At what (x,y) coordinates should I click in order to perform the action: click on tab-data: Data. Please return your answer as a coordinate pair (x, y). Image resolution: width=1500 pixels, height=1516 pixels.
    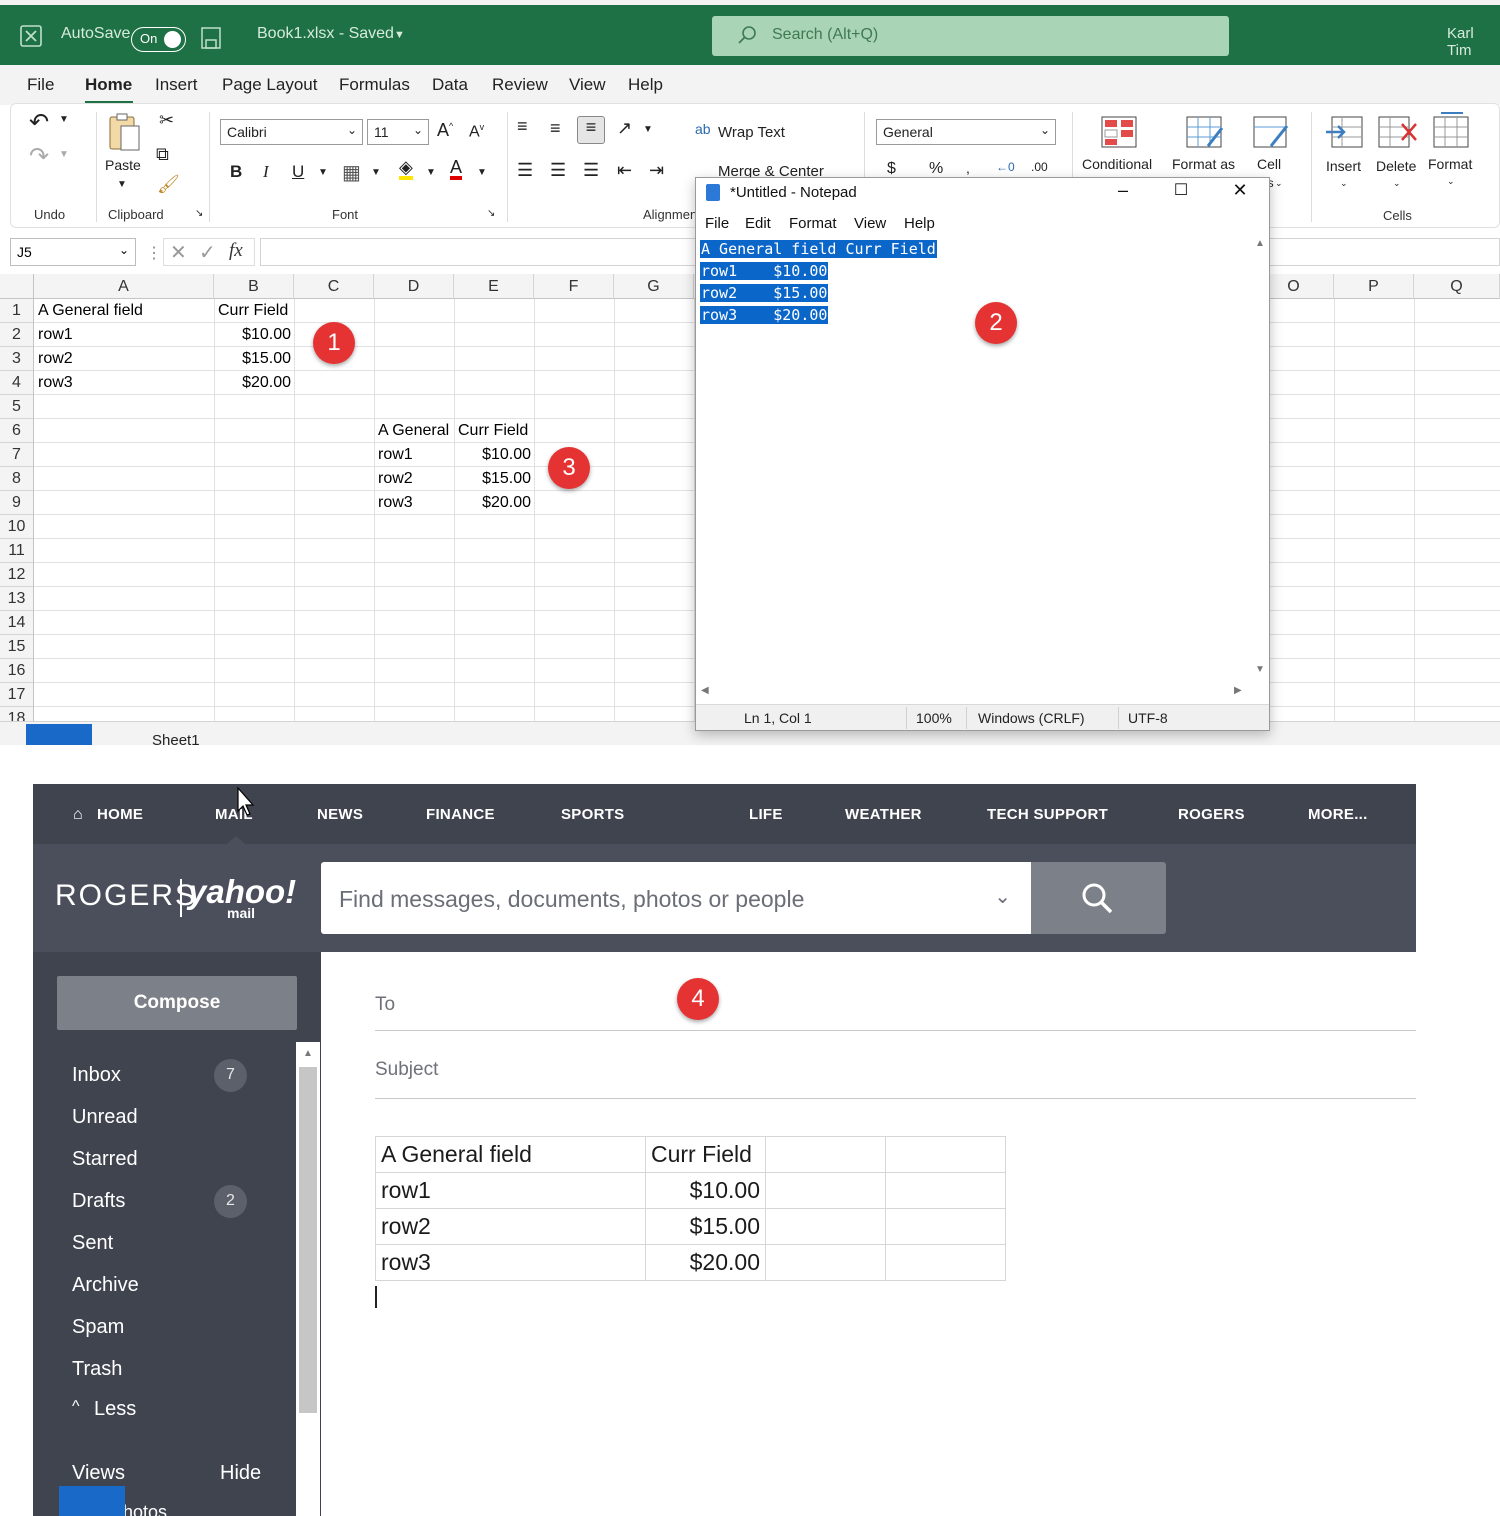
    Looking at the image, I should click on (450, 85).